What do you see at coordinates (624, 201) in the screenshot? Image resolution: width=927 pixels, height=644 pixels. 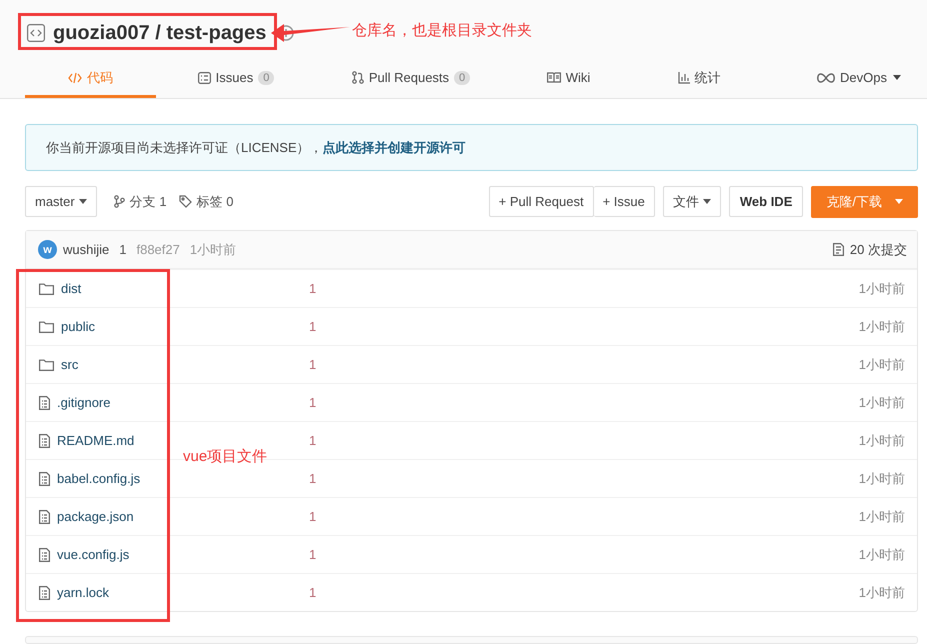 I see `toolbar-button: + Issue` at bounding box center [624, 201].